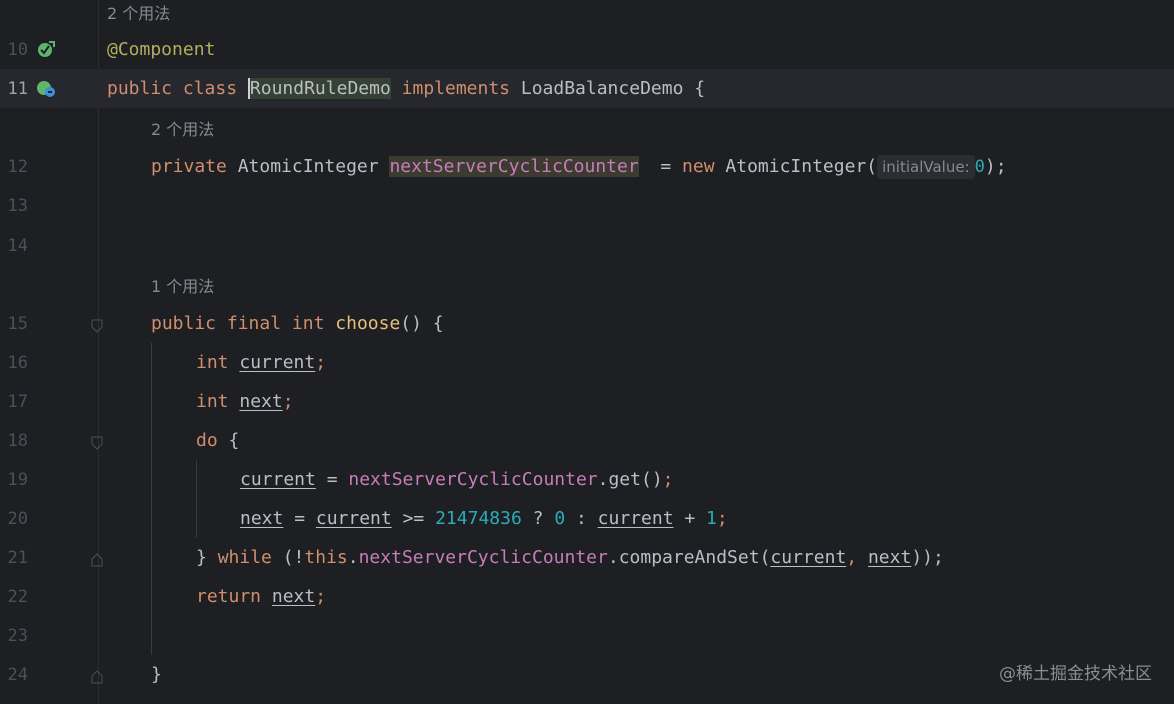  What do you see at coordinates (182, 285) in the screenshot?
I see `method-usage-hint: 1 个用法` at bounding box center [182, 285].